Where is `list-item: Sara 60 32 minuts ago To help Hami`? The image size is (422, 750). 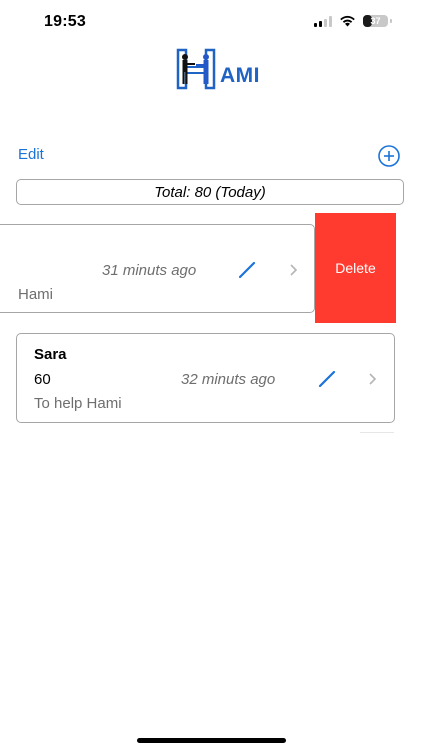
list-item: Sara 60 32 minuts ago To help Hami is located at coordinates (205, 378).